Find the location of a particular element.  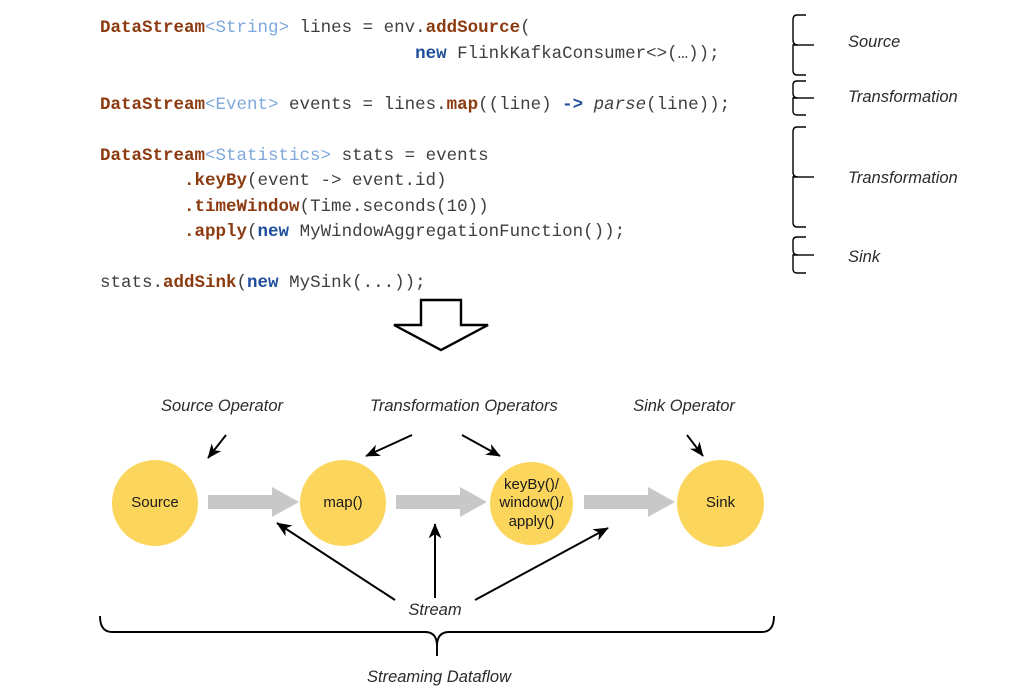

node-window-label-line3: apply() is located at coordinates (531, 521).